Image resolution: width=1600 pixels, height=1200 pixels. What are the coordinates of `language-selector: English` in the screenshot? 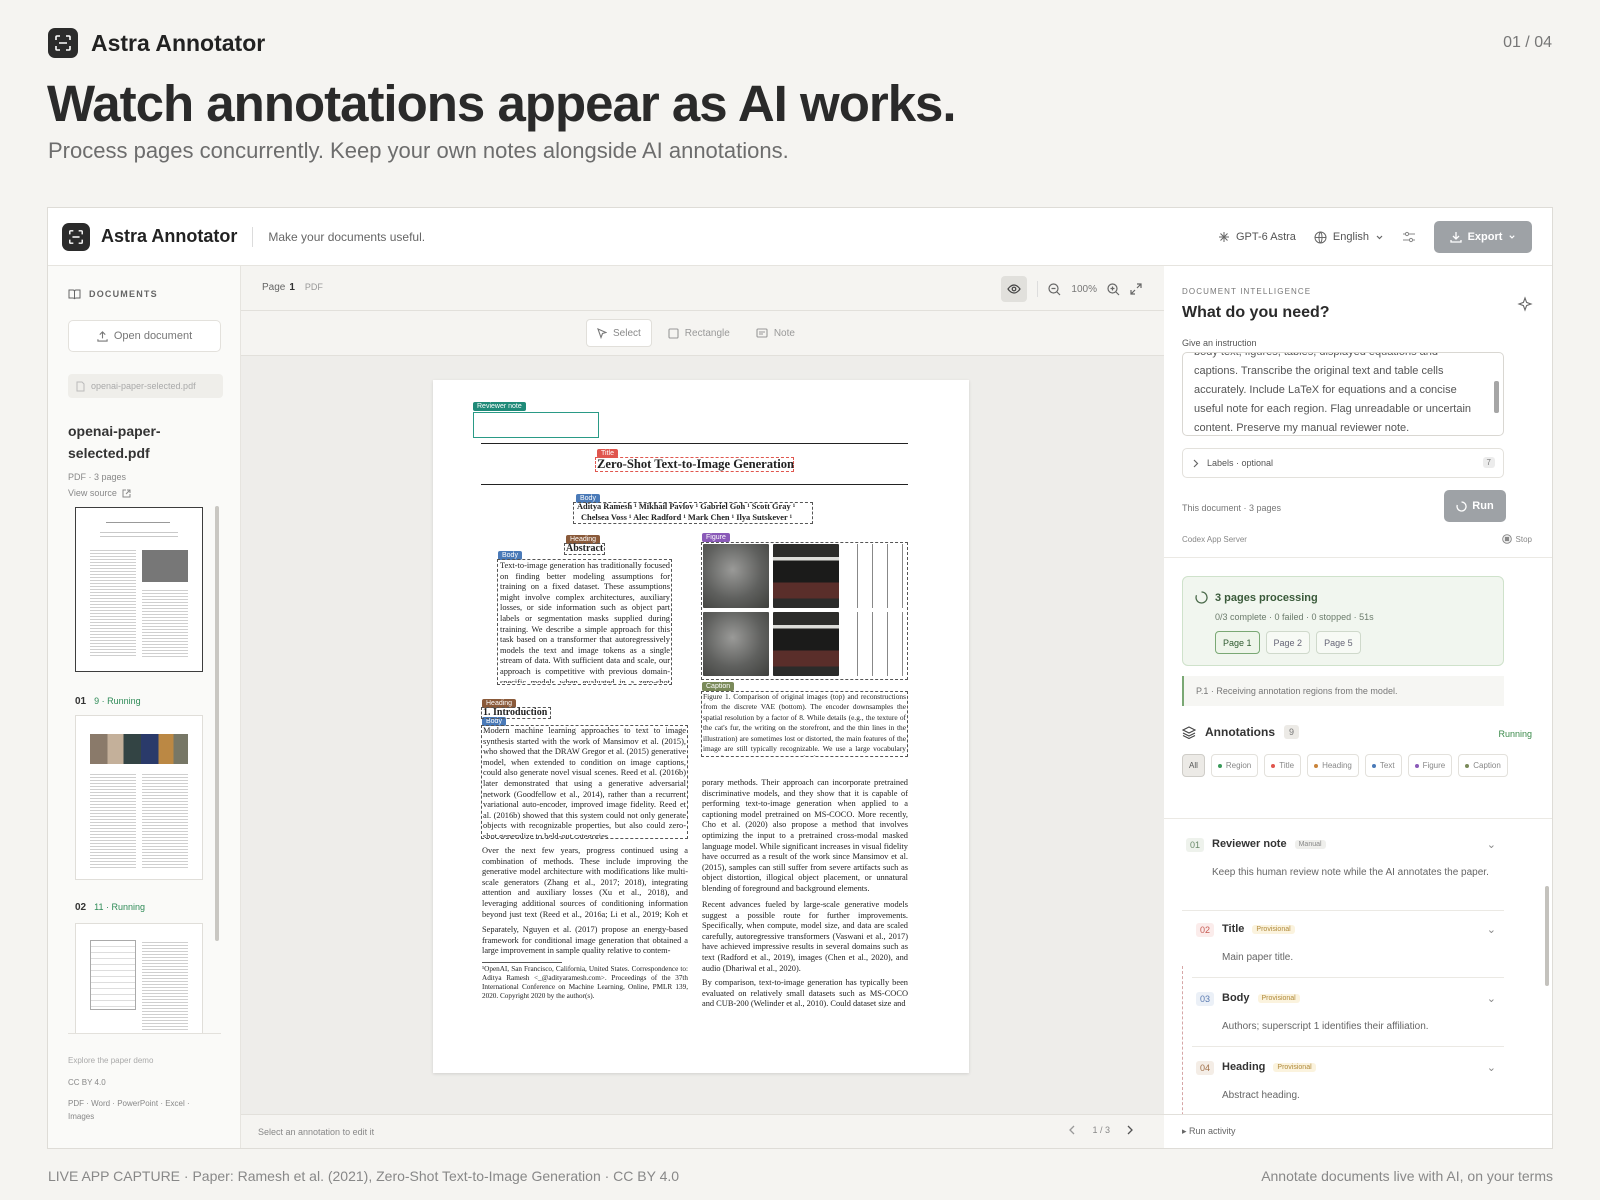 It's located at (1349, 237).